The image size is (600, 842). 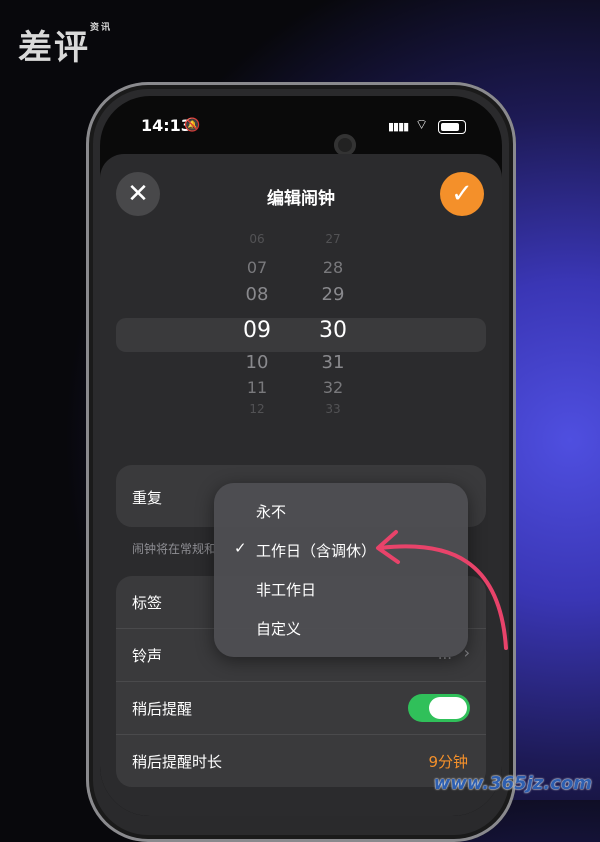 I want to click on battery-icon, so click(x=452, y=127).